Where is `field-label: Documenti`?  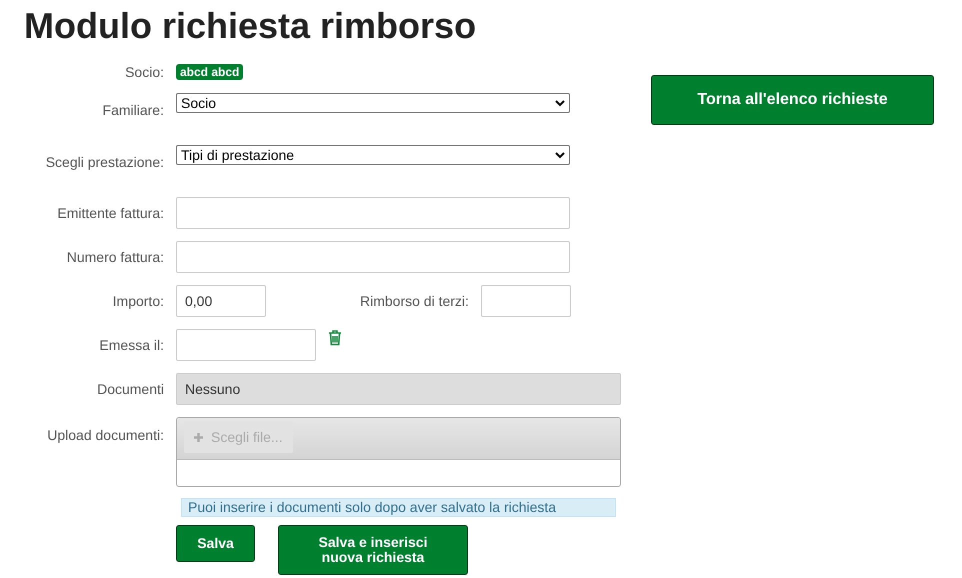
field-label: Documenti is located at coordinates (130, 389).